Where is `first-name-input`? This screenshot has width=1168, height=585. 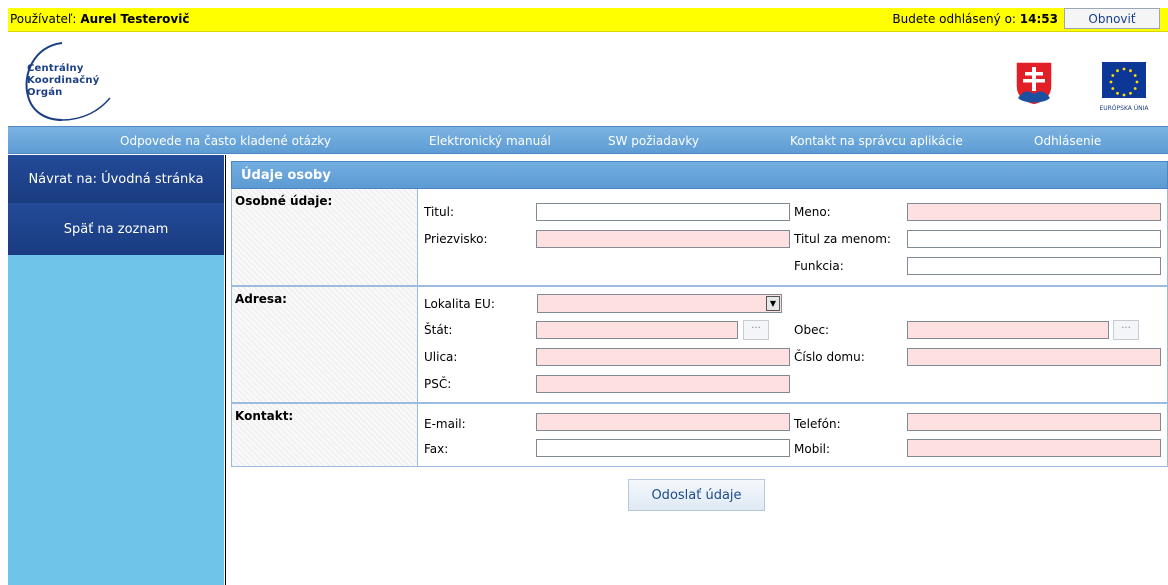 first-name-input is located at coordinates (1034, 212).